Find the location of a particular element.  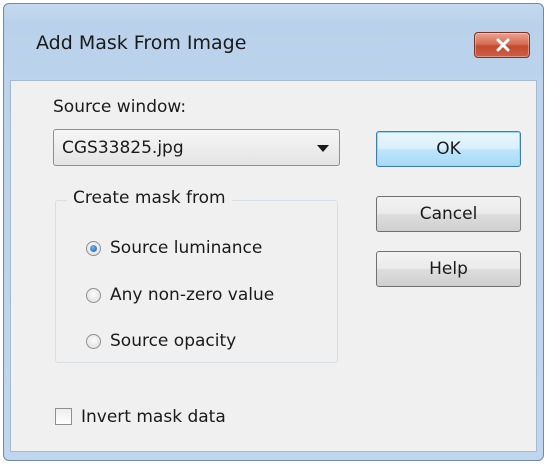

chevron-down-icon is located at coordinates (323, 148).